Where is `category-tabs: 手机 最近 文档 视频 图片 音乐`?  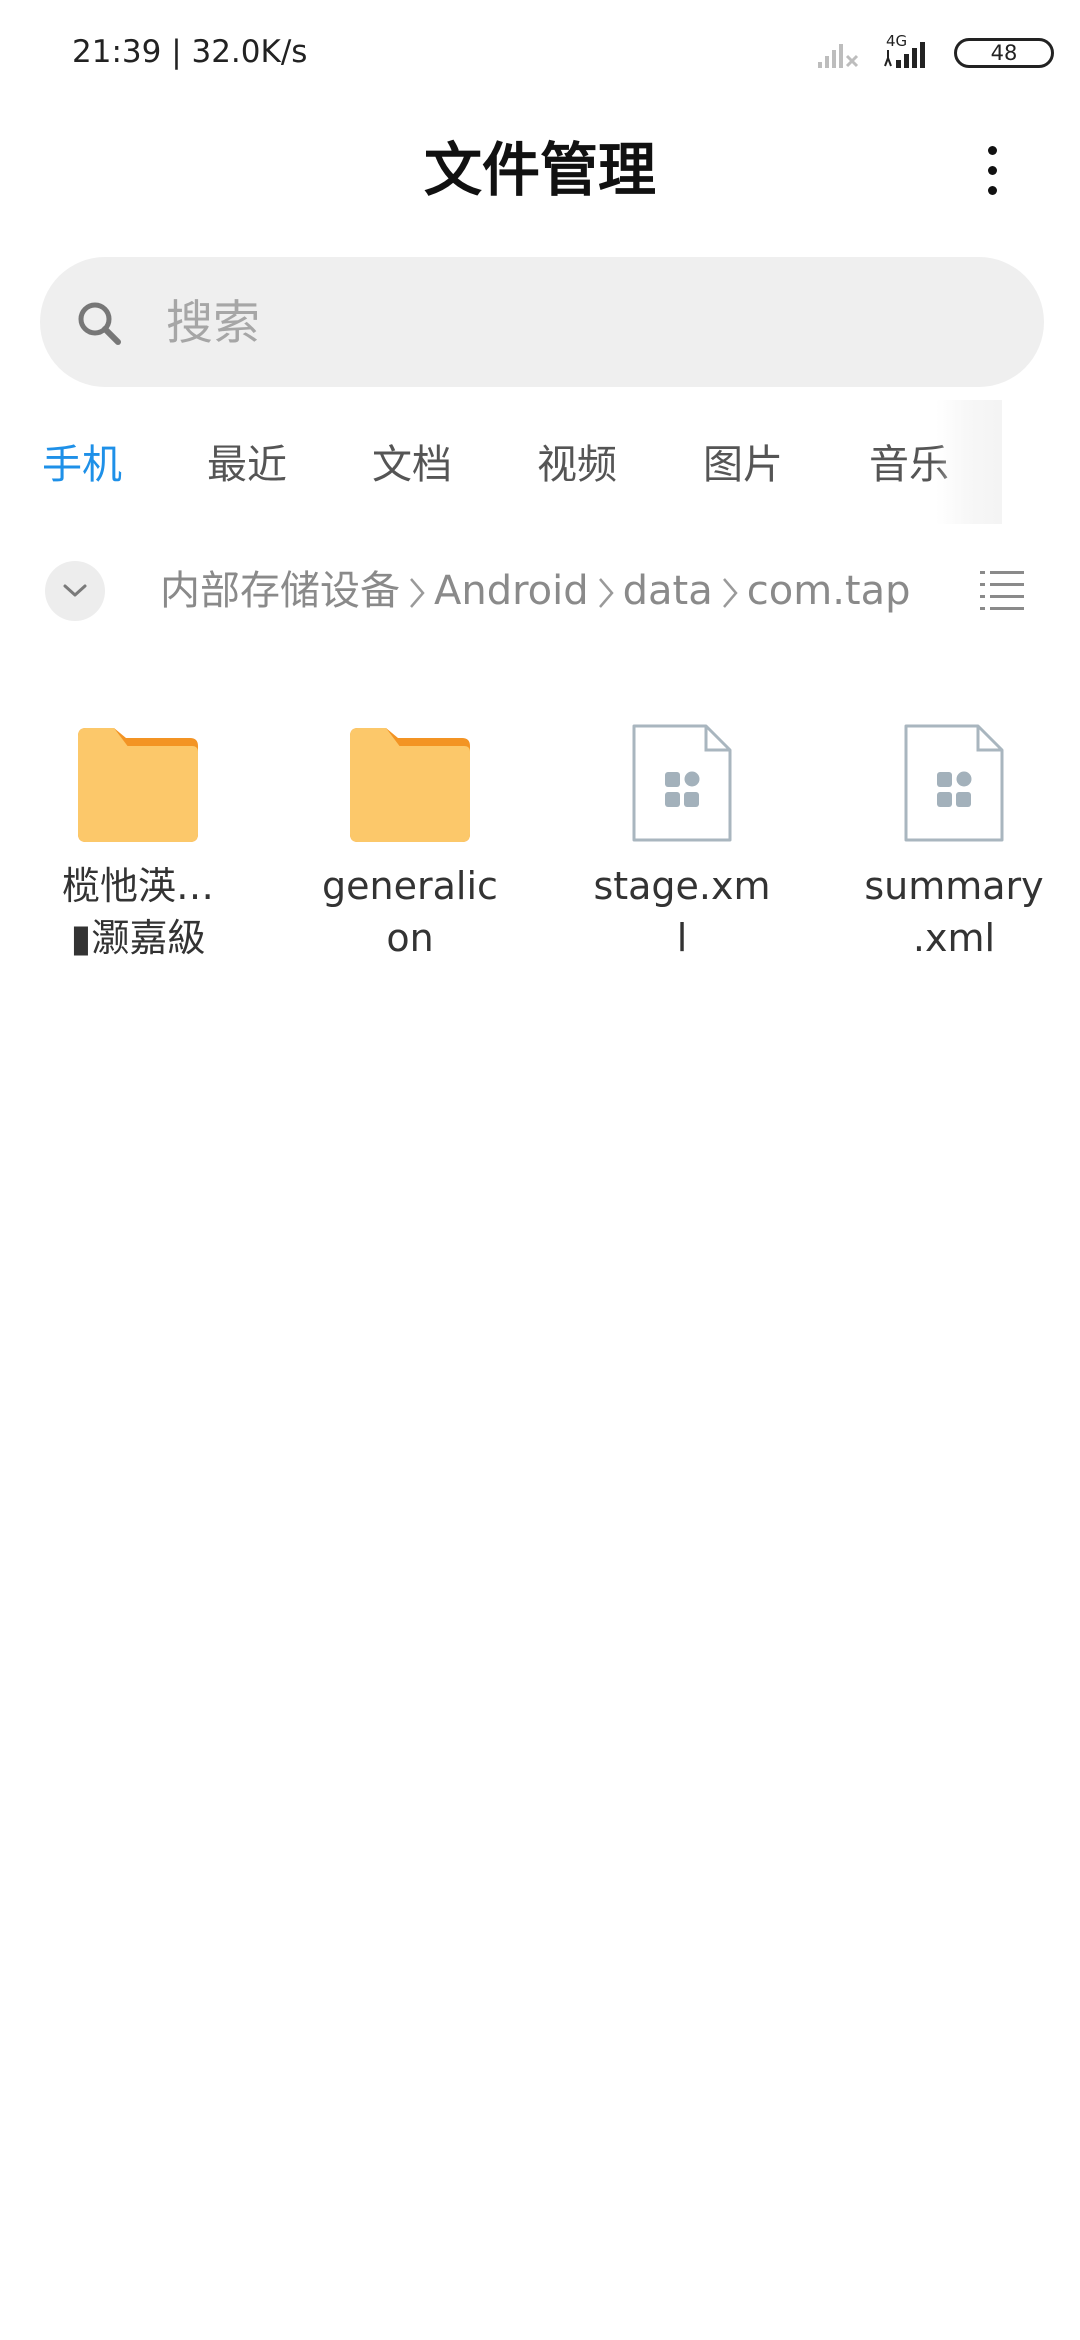 category-tabs: 手机 最近 文档 视频 图片 音乐 is located at coordinates (540, 465).